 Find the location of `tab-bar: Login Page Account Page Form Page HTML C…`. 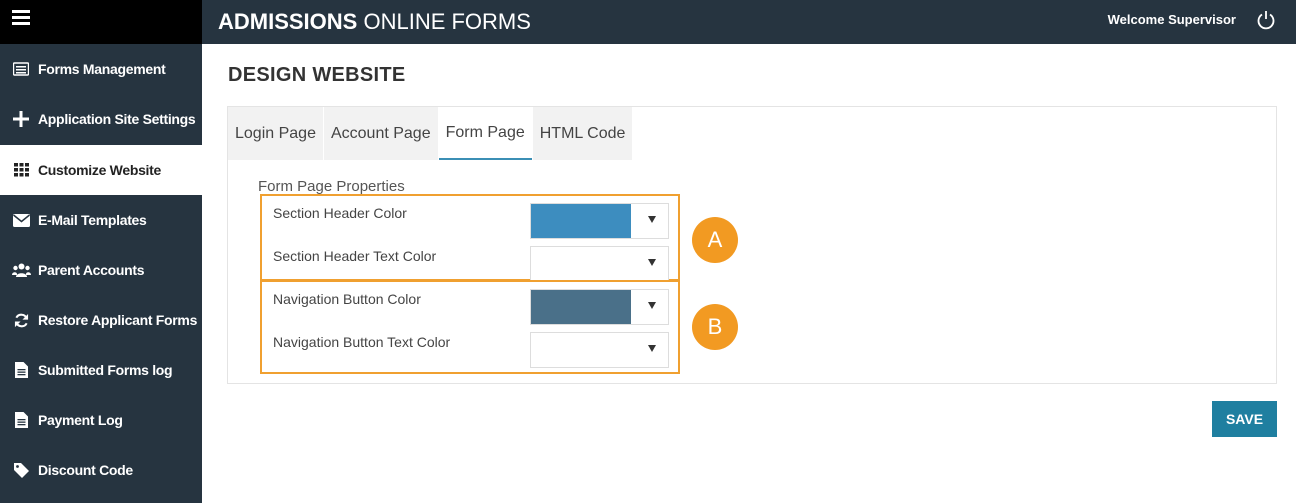

tab-bar: Login Page Account Page Form Page HTML C… is located at coordinates (430, 134).